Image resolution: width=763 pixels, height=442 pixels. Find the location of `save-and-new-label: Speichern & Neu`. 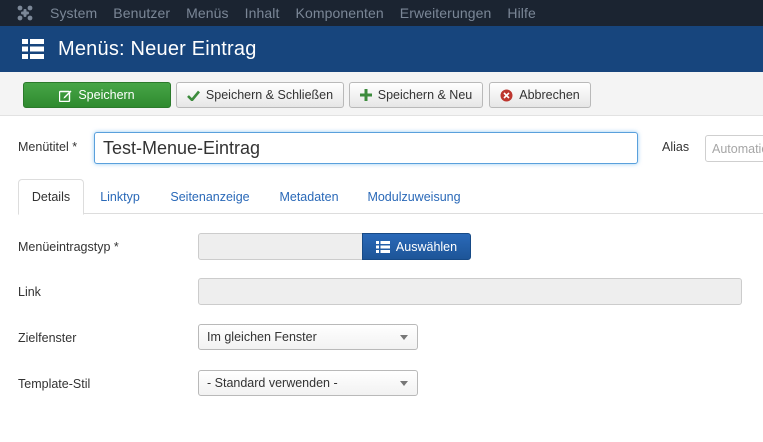

save-and-new-label: Speichern & Neu is located at coordinates (425, 95).